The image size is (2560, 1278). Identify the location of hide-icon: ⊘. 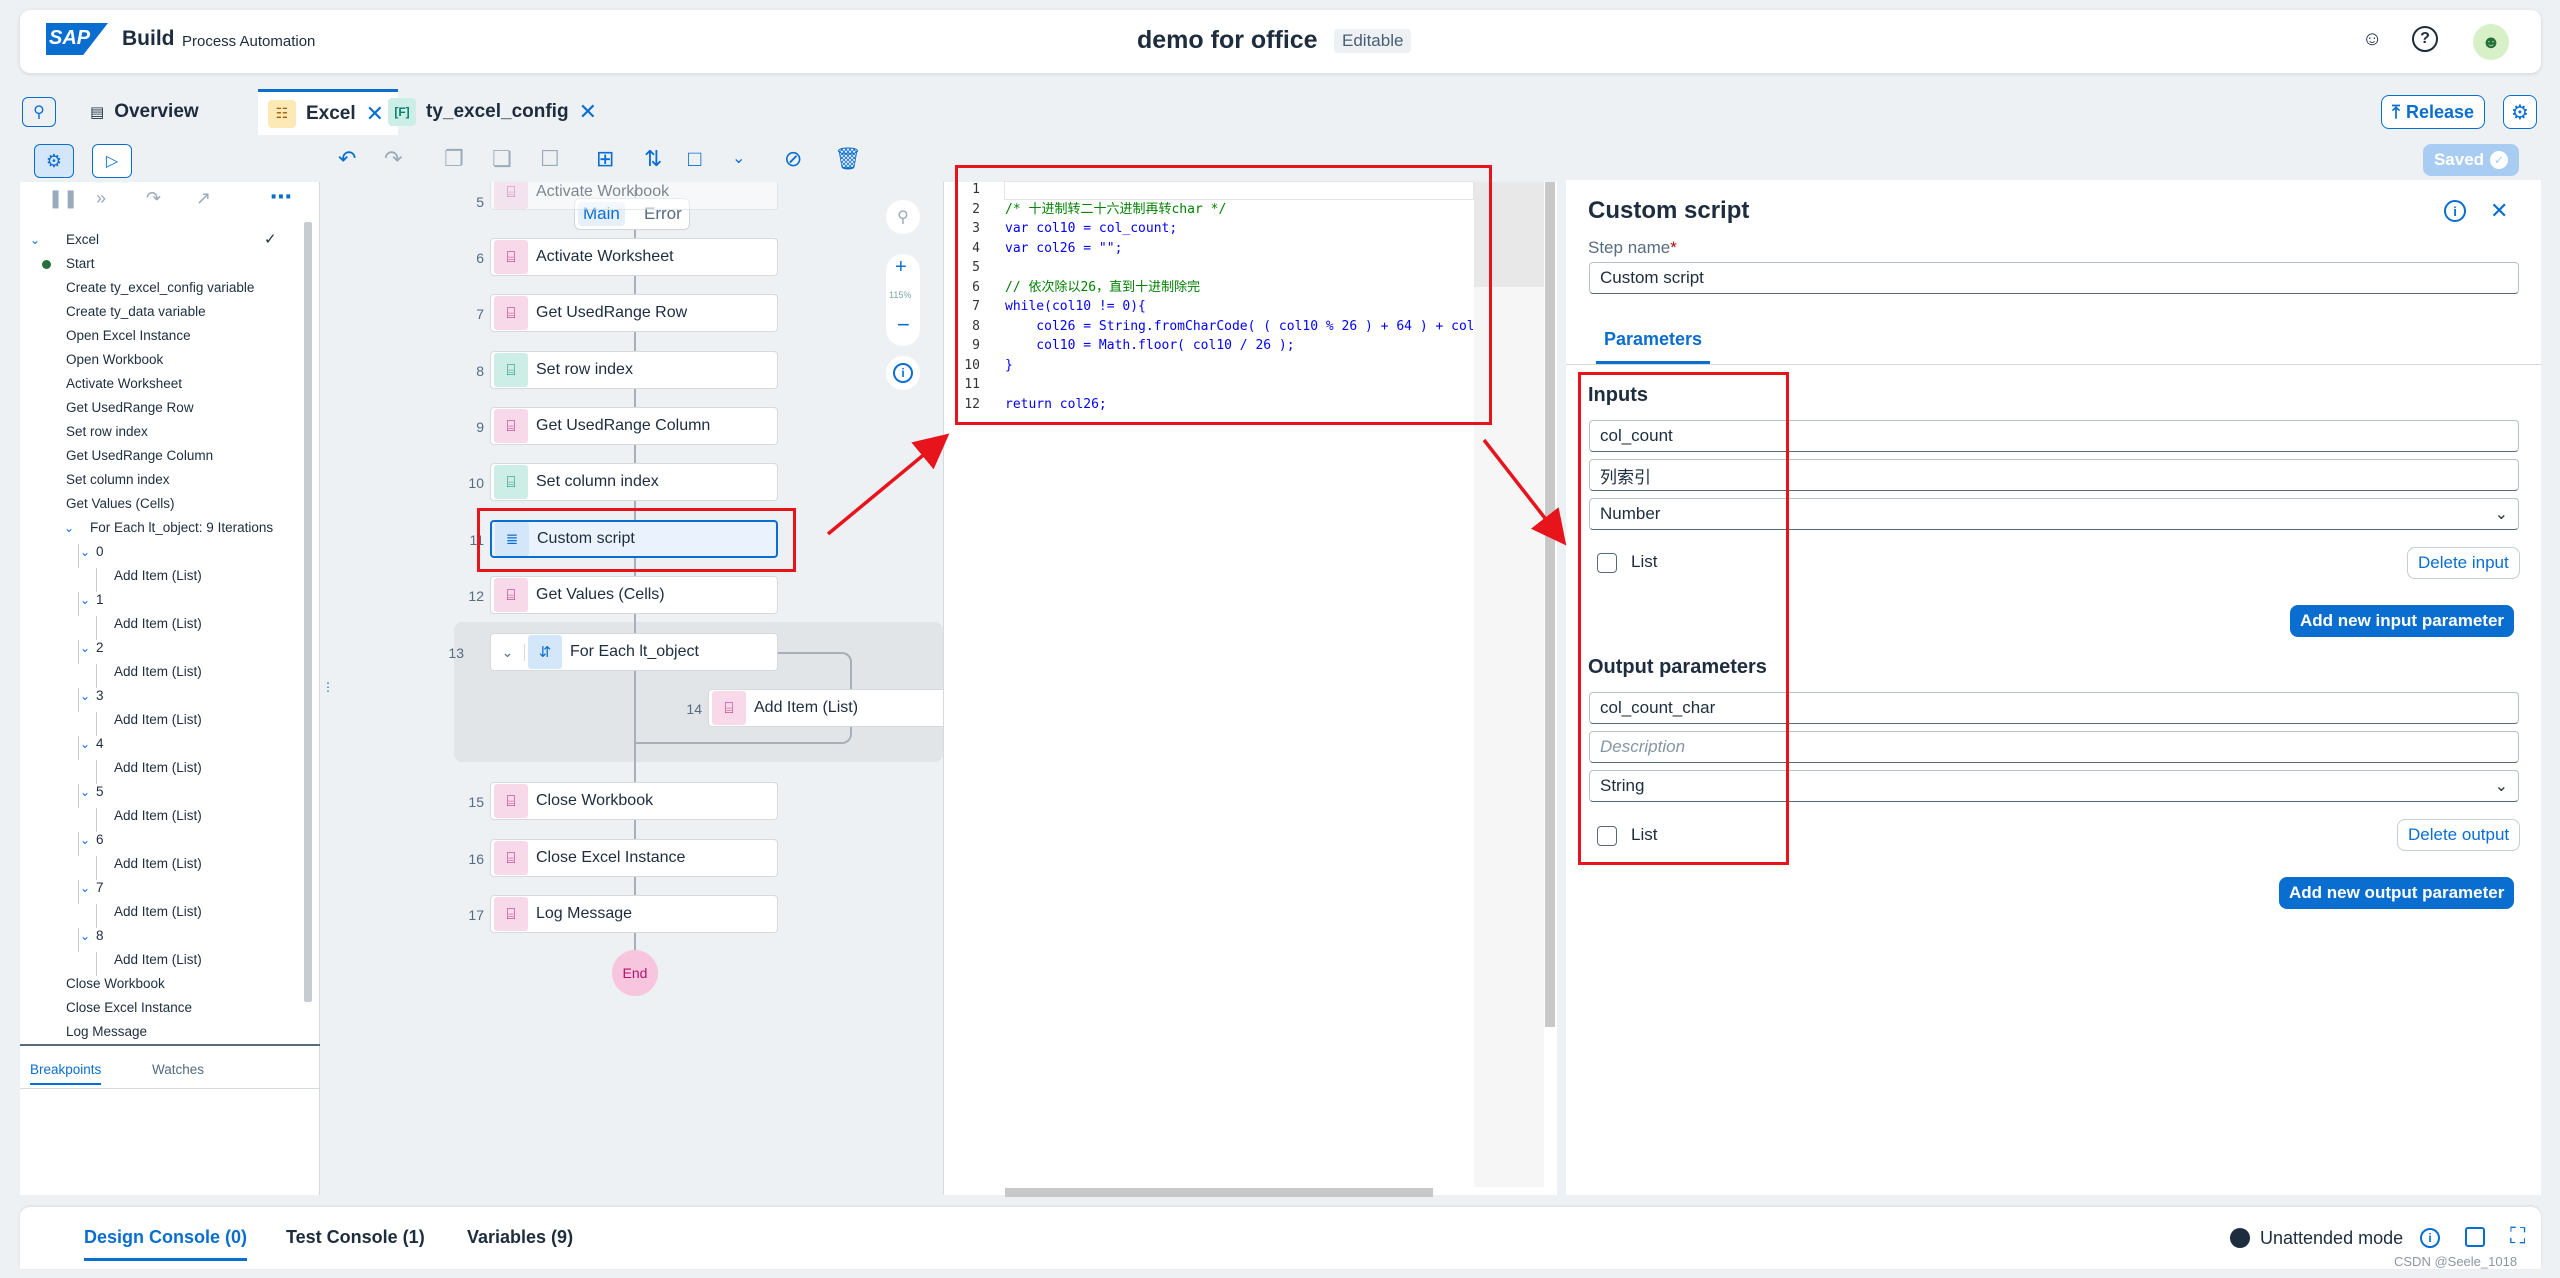
(793, 159).